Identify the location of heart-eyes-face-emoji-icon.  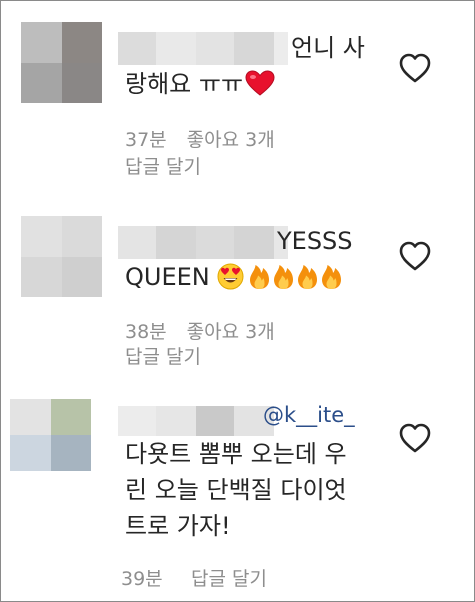
(230, 276).